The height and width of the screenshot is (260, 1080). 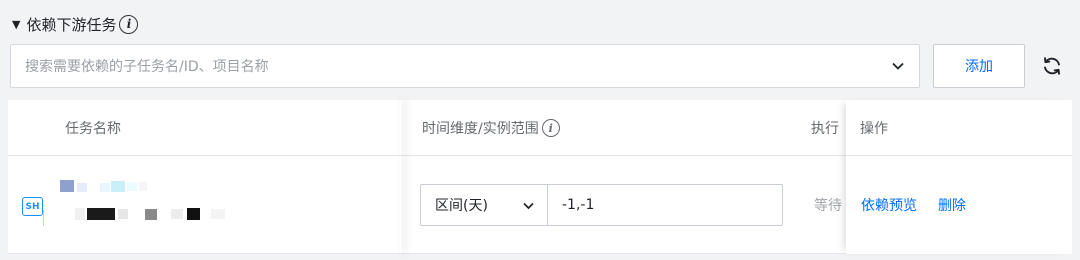 I want to click on fixed-column-shadow, so click(x=400, y=177).